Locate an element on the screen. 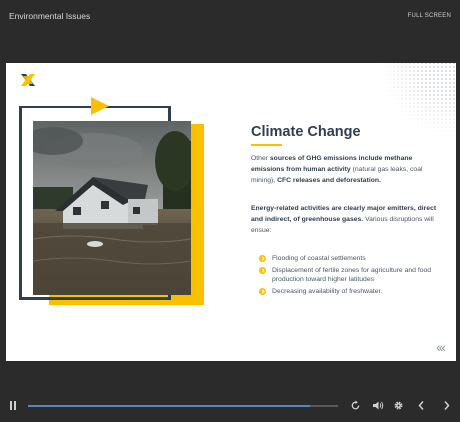  dot-pattern-decoration is located at coordinates (418, 100).